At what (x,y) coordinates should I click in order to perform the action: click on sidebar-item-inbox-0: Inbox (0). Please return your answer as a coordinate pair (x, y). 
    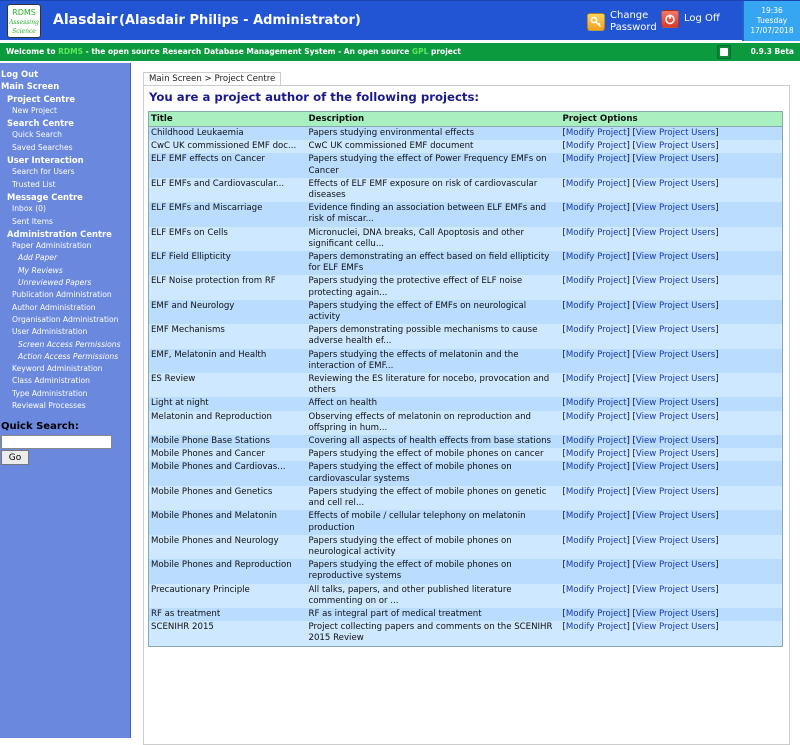
    Looking at the image, I should click on (65, 209).